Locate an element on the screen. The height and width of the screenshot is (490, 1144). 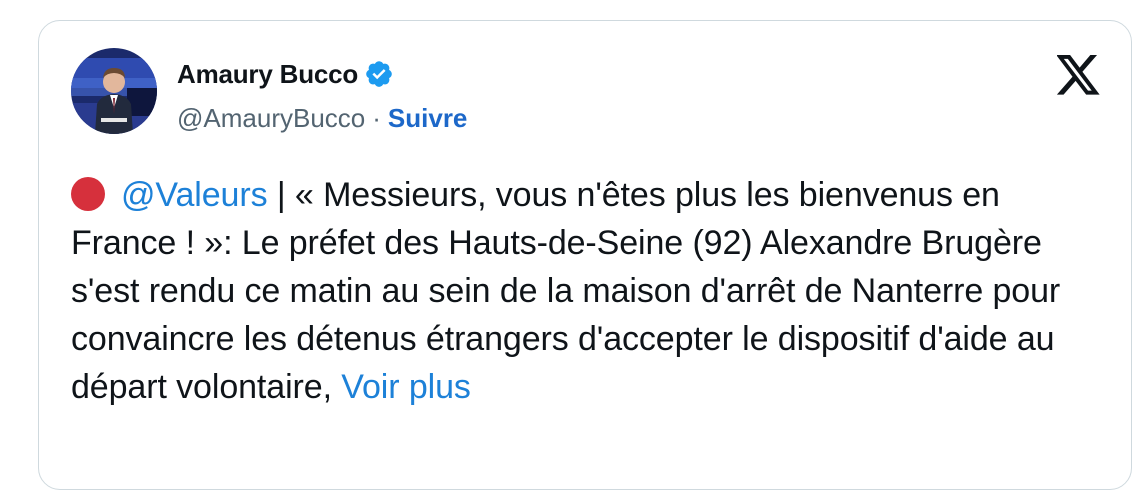
avatar is located at coordinates (114, 91).